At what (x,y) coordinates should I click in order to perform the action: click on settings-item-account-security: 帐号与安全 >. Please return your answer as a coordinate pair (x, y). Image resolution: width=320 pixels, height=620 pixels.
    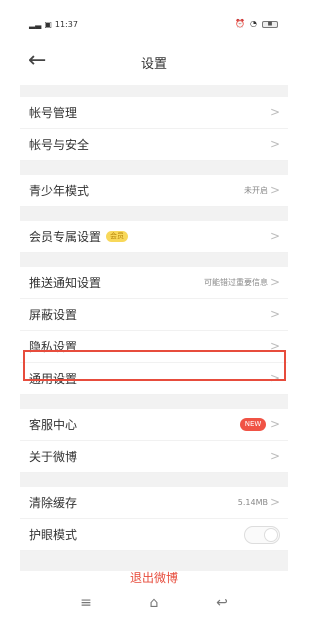
    Looking at the image, I should click on (154, 145).